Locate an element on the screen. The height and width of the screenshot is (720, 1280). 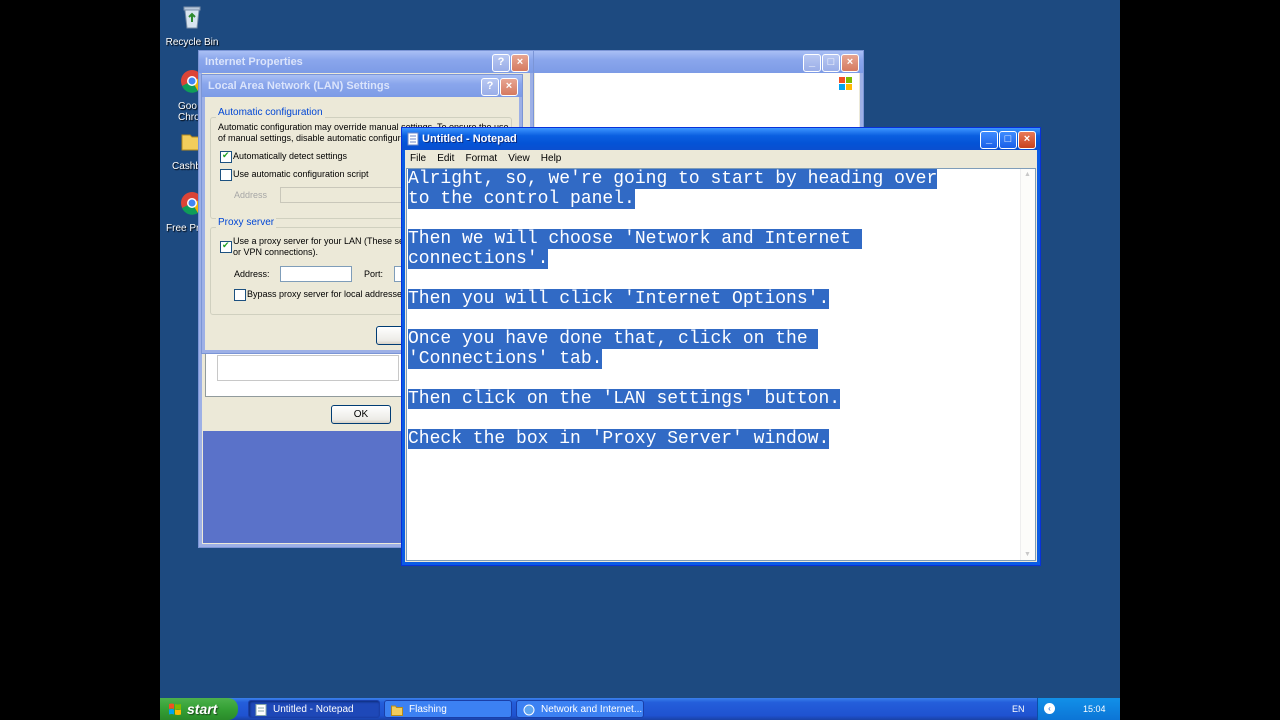
language-indicator: EN is located at coordinates (1018, 709).